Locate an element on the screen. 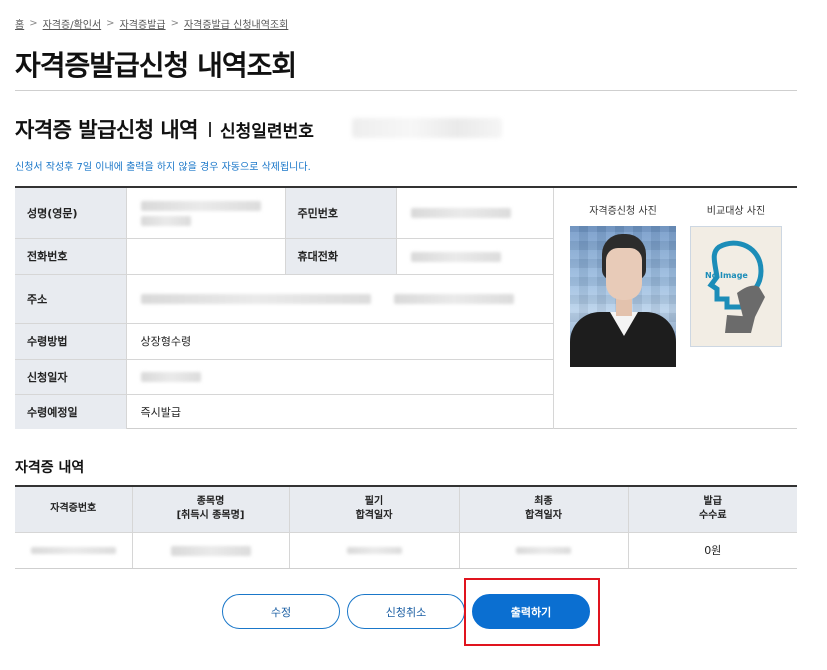 The width and height of the screenshot is (827, 670). title-separator is located at coordinates (210, 129).